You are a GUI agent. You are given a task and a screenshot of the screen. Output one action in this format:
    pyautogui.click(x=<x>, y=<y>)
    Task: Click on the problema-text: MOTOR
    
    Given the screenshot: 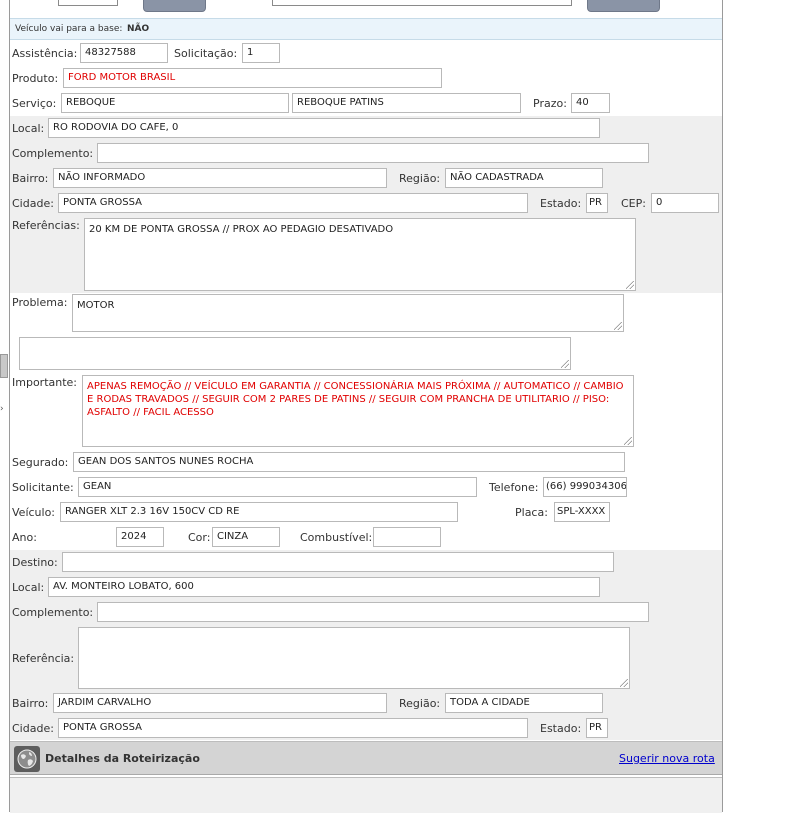 What is the action you would take?
    pyautogui.click(x=96, y=305)
    